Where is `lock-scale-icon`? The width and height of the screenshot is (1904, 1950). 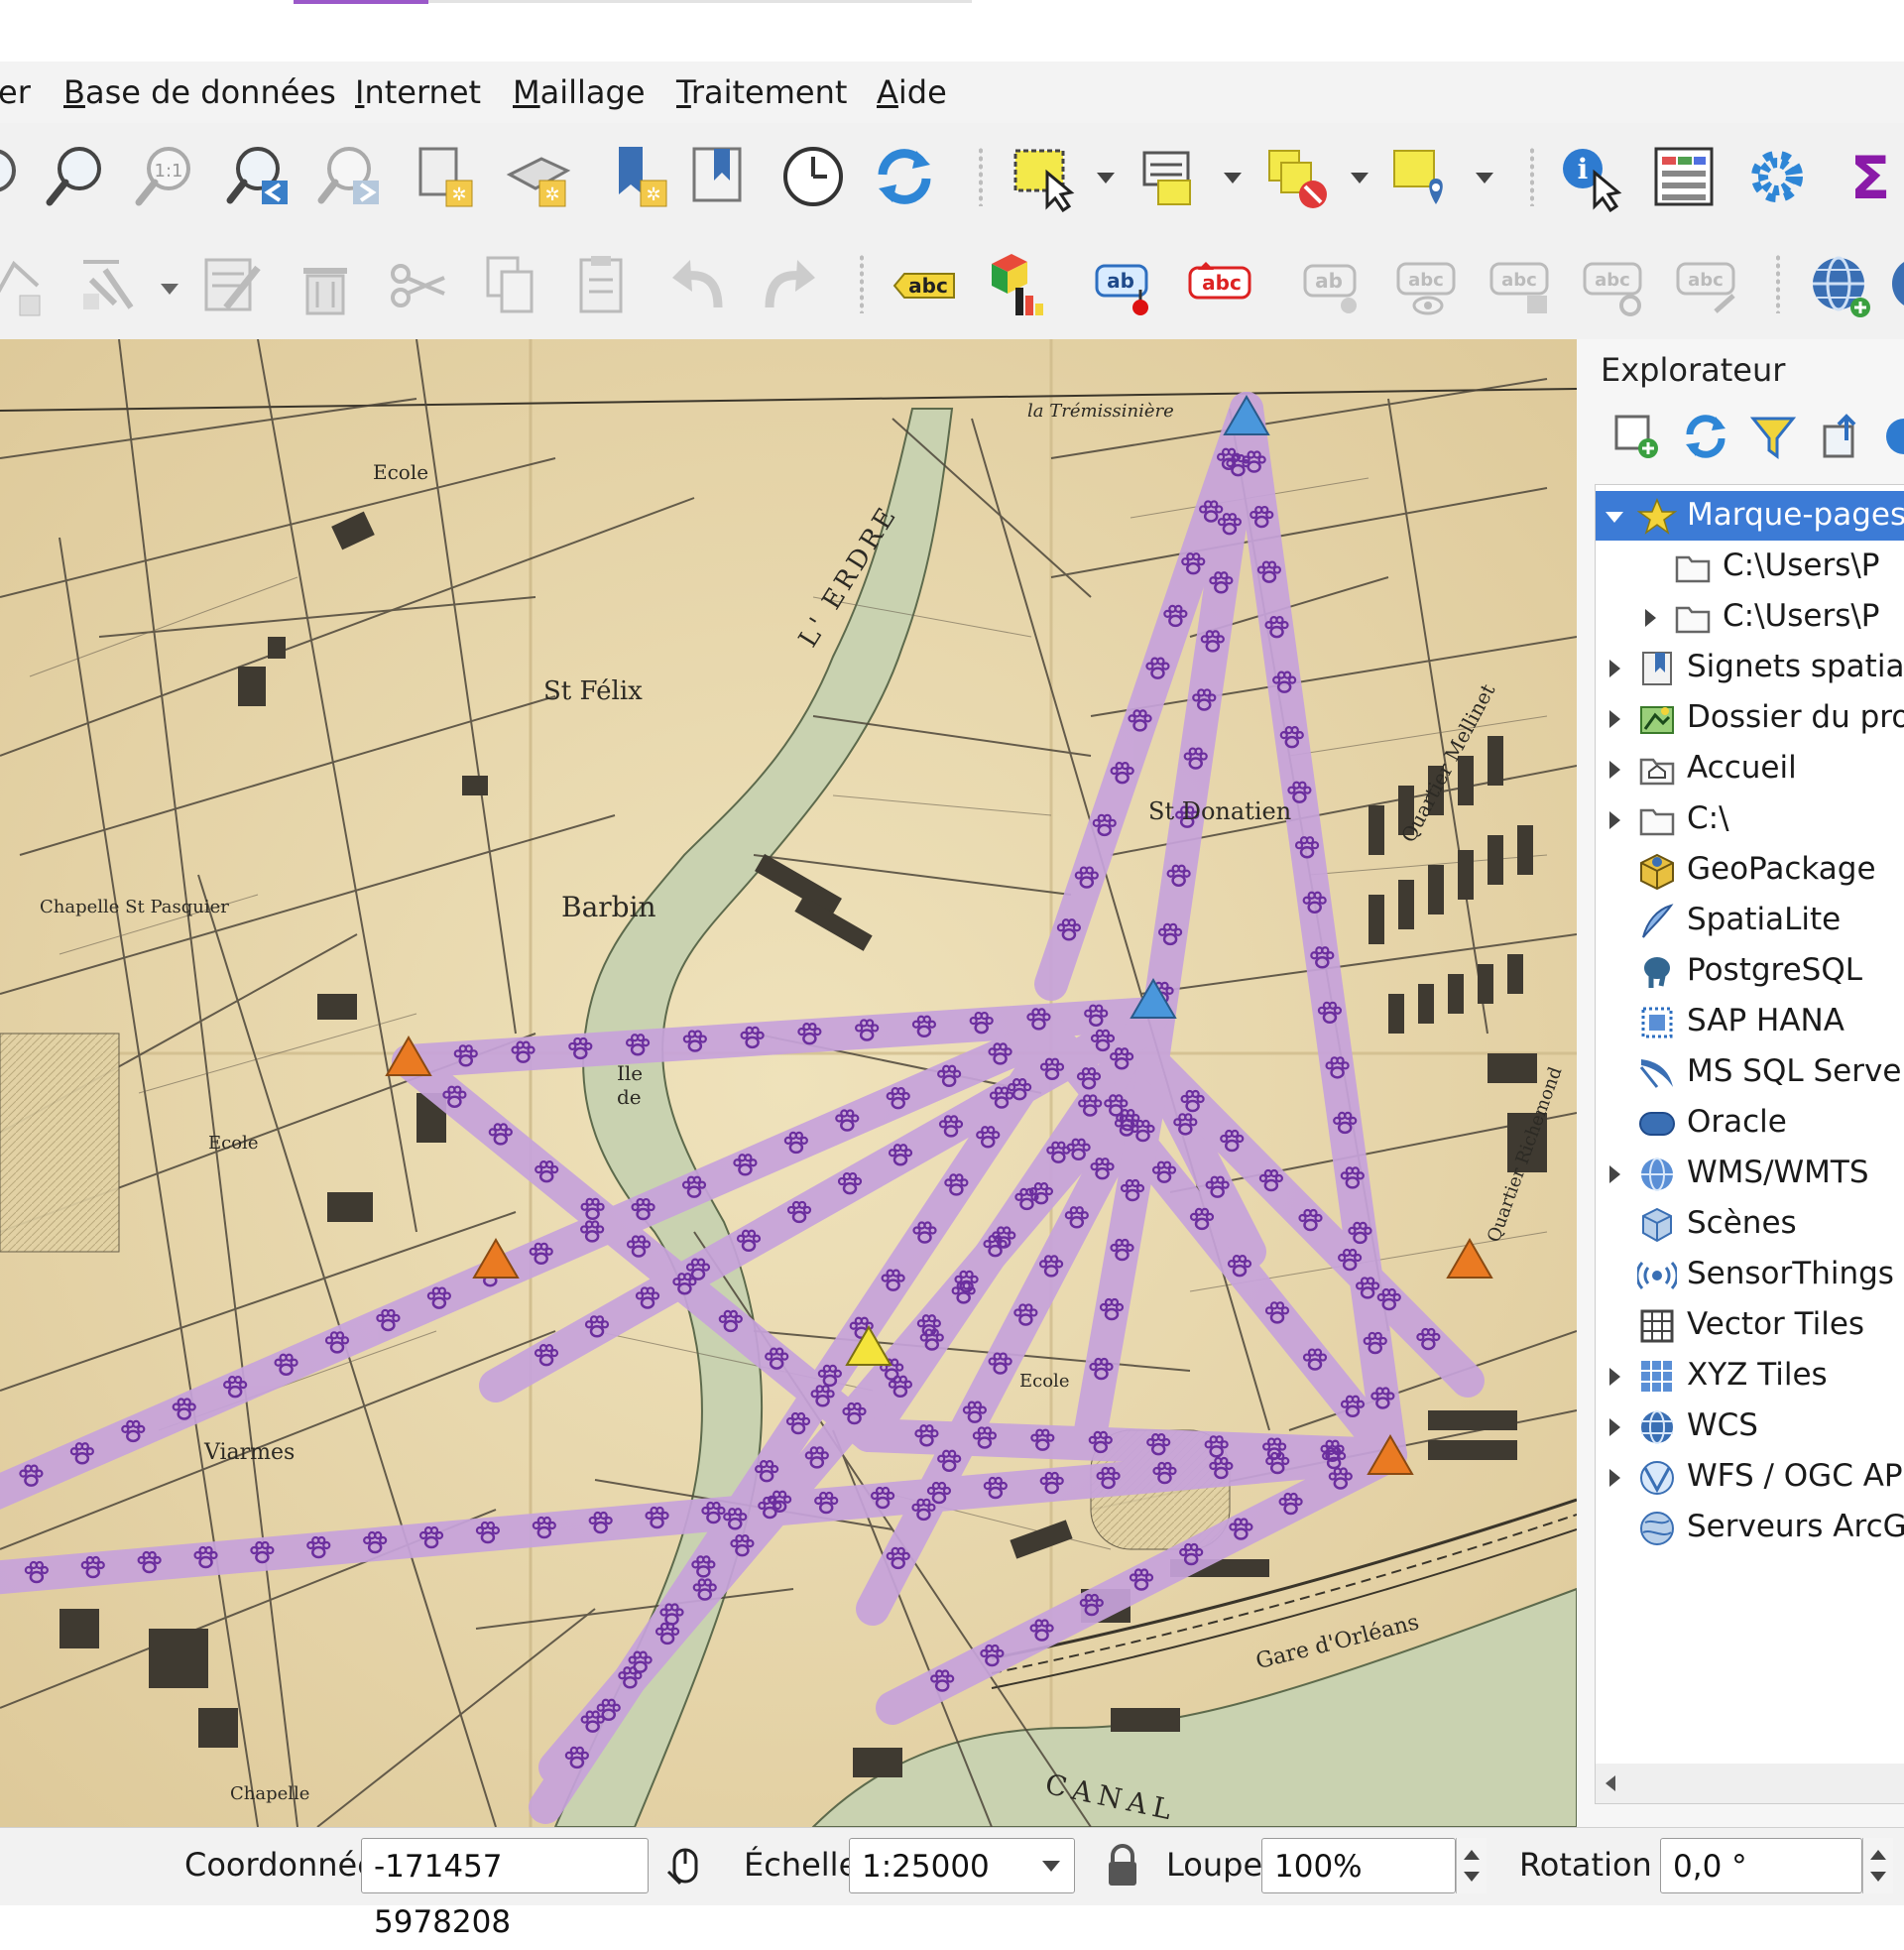
lock-scale-icon is located at coordinates (1122, 1866).